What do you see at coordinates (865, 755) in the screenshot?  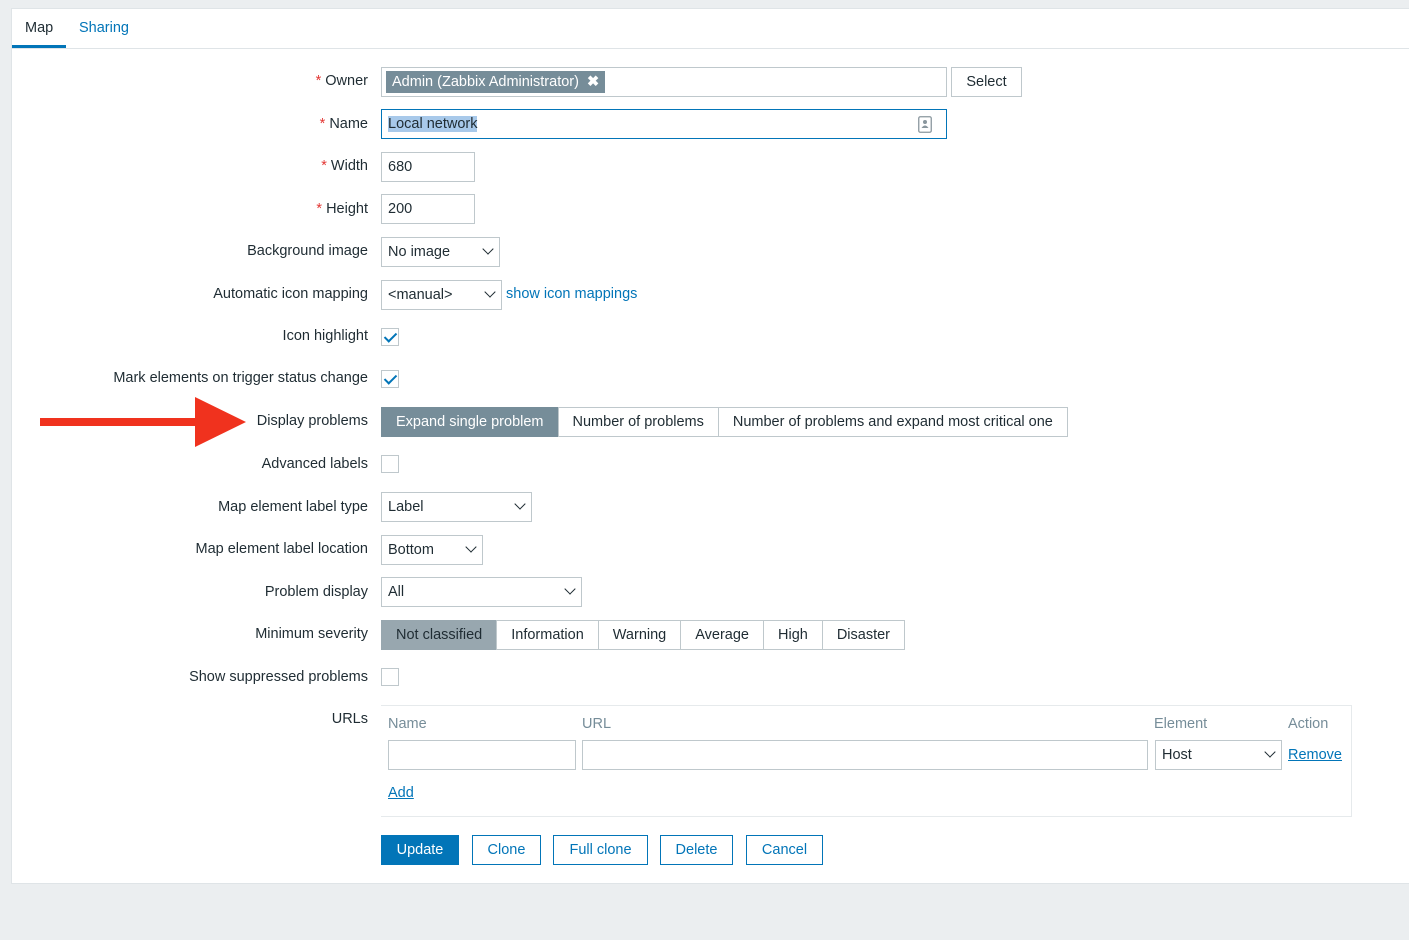 I see `url-url-field` at bounding box center [865, 755].